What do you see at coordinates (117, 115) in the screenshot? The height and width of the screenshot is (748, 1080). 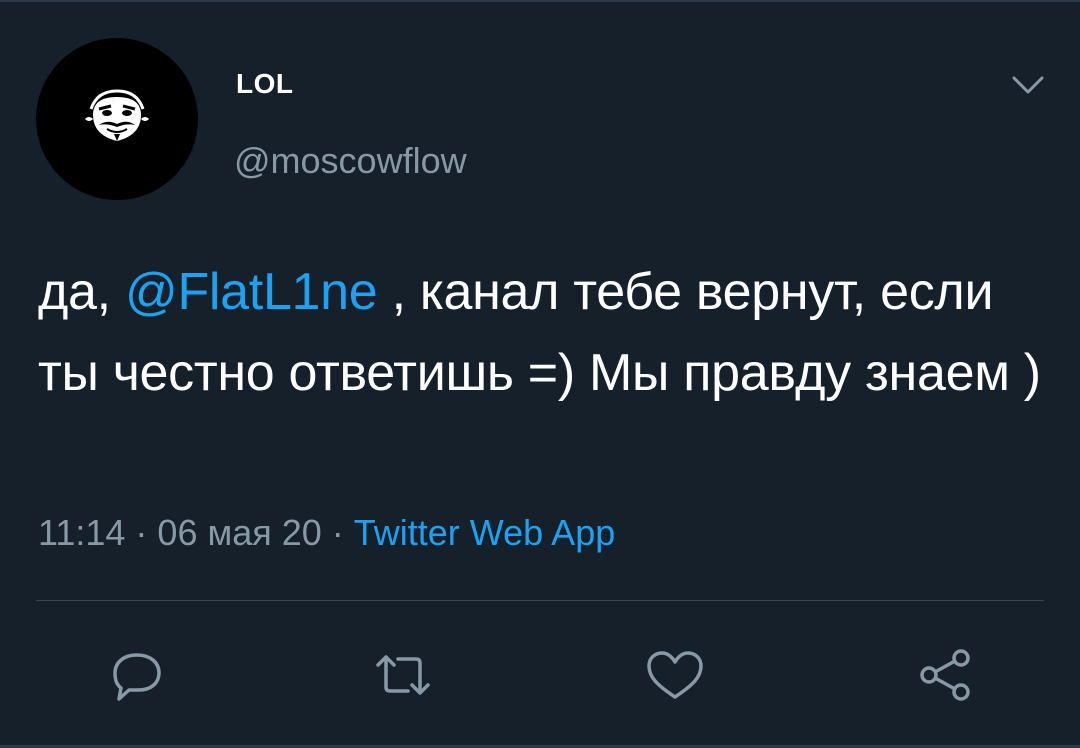 I see `guy-fawkes-mask-icon` at bounding box center [117, 115].